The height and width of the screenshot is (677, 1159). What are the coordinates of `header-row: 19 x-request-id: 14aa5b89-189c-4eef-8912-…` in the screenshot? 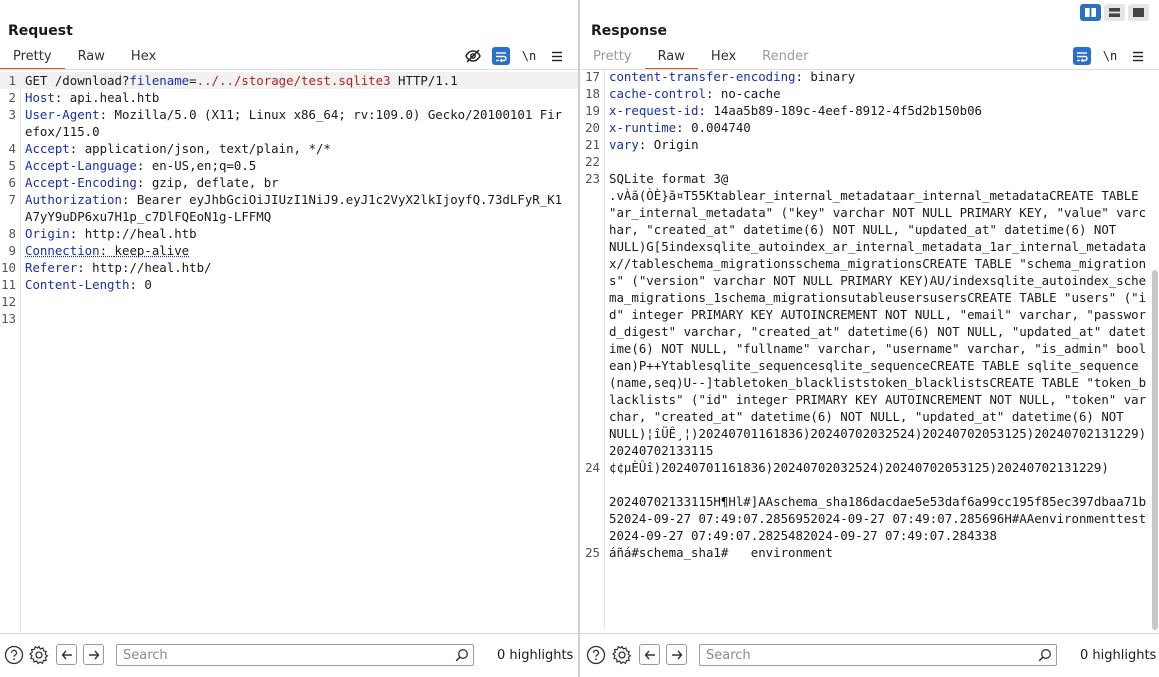 It's located at (784, 110).